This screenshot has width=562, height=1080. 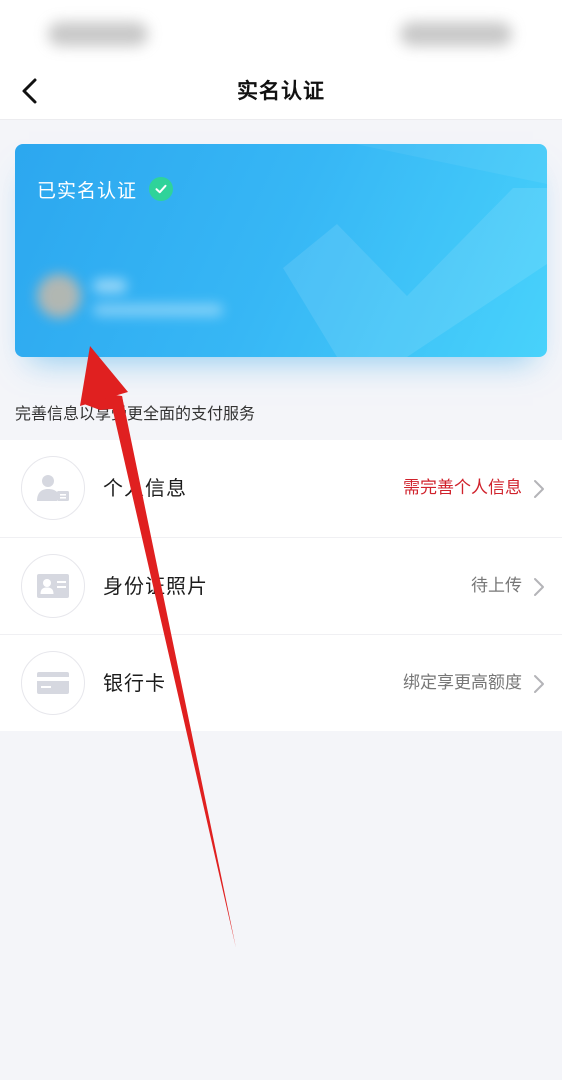 I want to click on id-card-icon, so click(x=53, y=586).